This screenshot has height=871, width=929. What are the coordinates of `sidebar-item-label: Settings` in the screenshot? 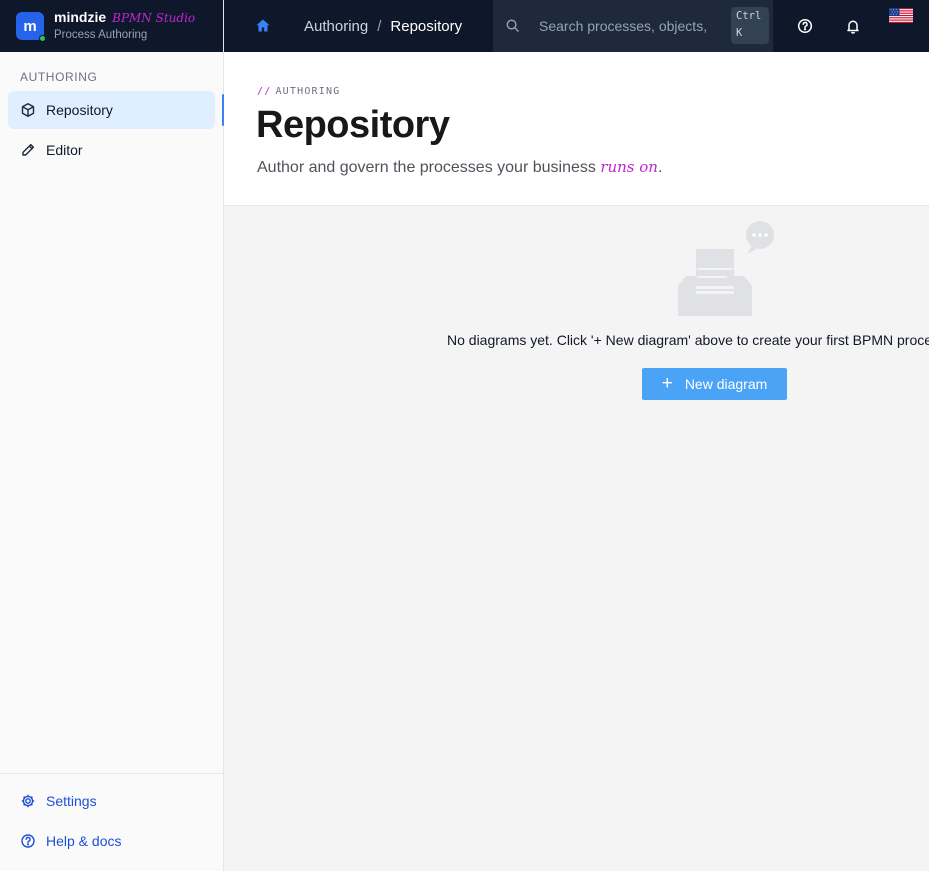 It's located at (71, 801).